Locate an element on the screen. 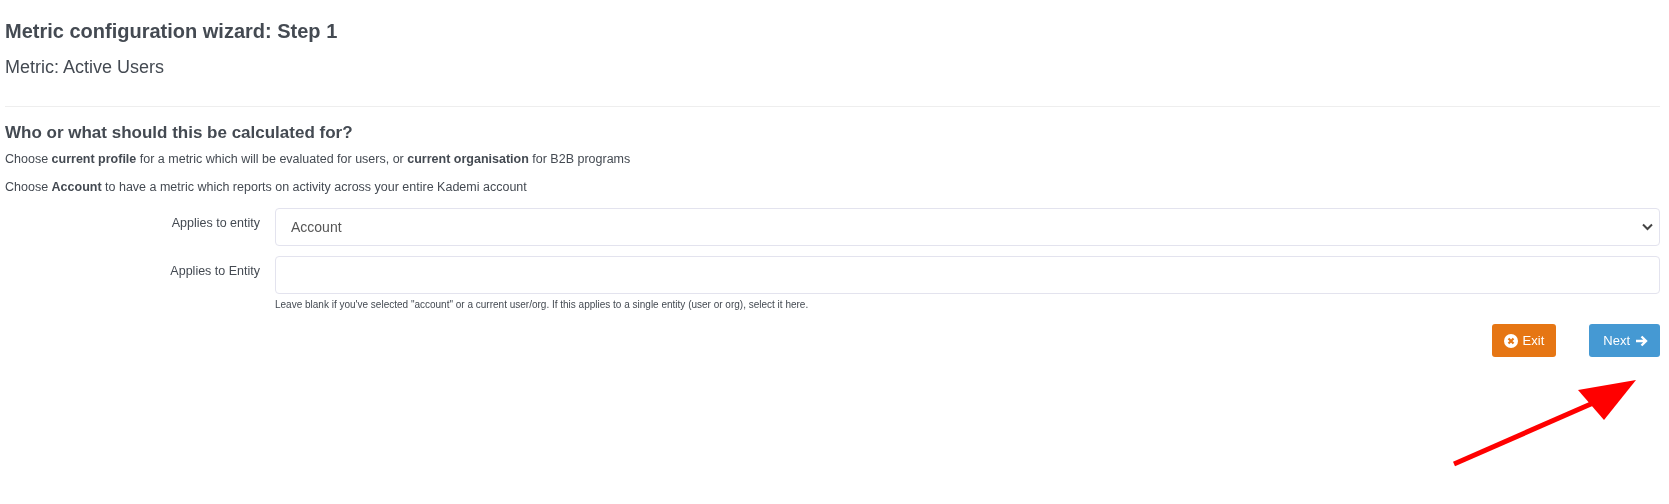 The width and height of the screenshot is (1669, 504). entity-dropdown: Account is located at coordinates (967, 227).